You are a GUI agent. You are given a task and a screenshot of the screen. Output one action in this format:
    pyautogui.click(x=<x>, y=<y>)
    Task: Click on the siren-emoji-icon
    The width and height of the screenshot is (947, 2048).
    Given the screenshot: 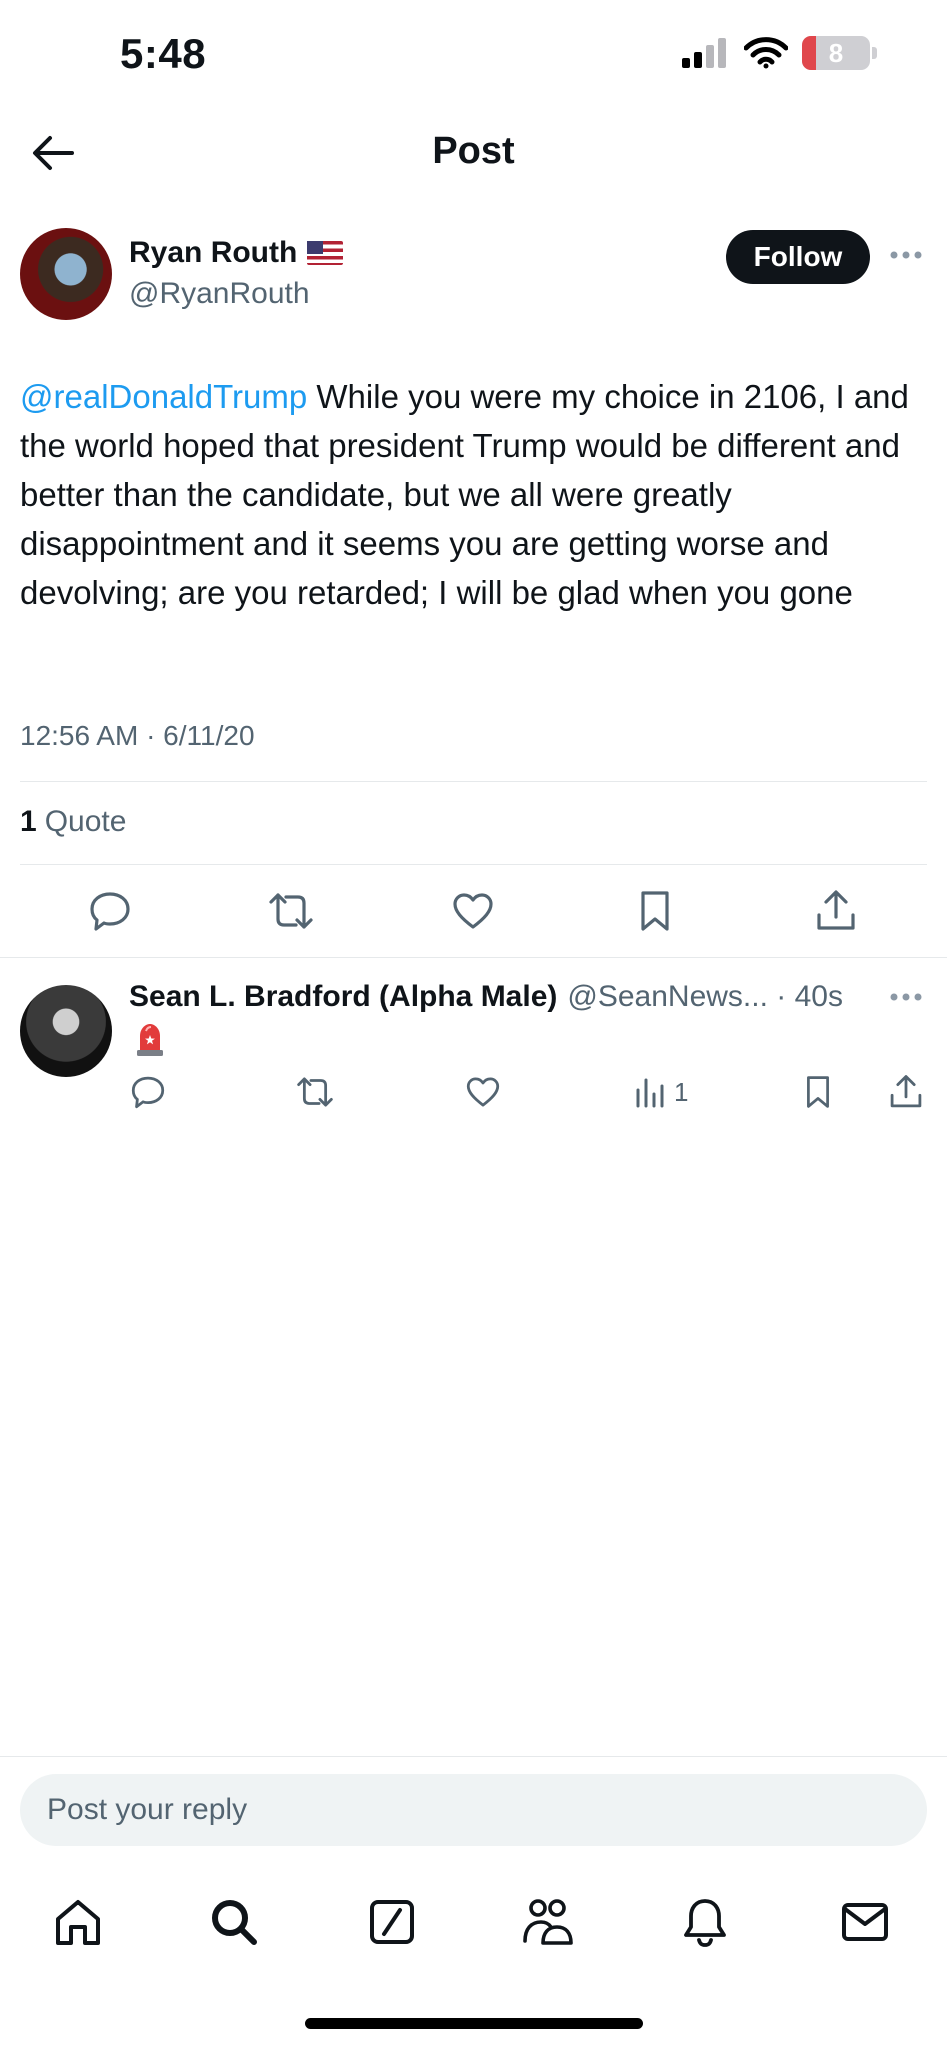 What is the action you would take?
    pyautogui.click(x=150, y=1040)
    